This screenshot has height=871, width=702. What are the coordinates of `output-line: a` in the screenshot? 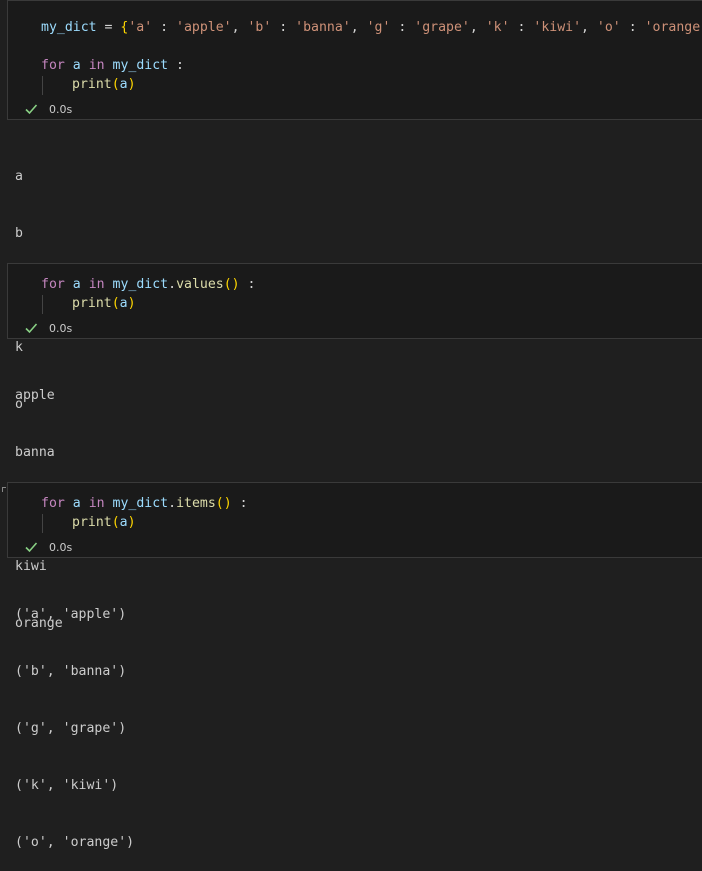 It's located at (19, 176).